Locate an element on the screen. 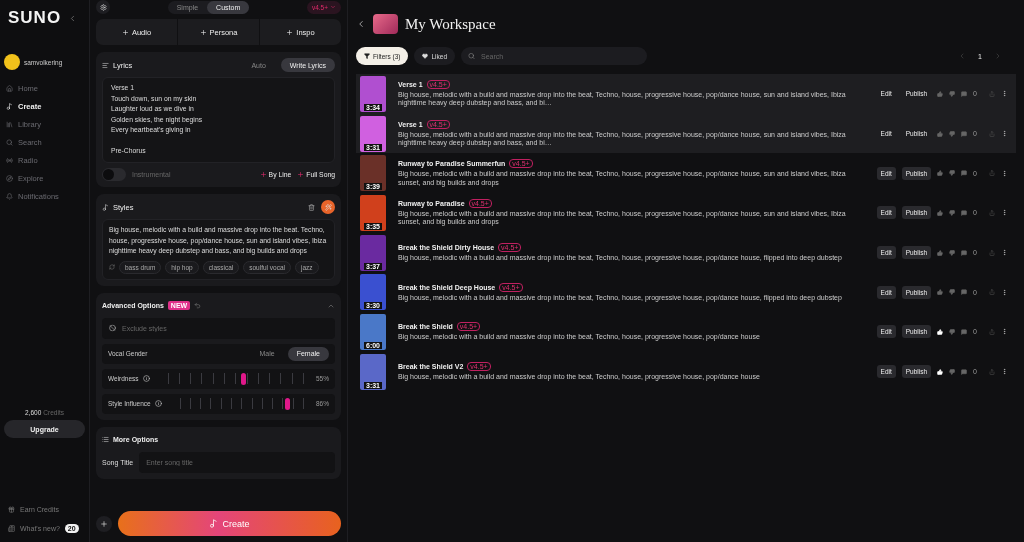  library-icon is located at coordinates (9, 124).